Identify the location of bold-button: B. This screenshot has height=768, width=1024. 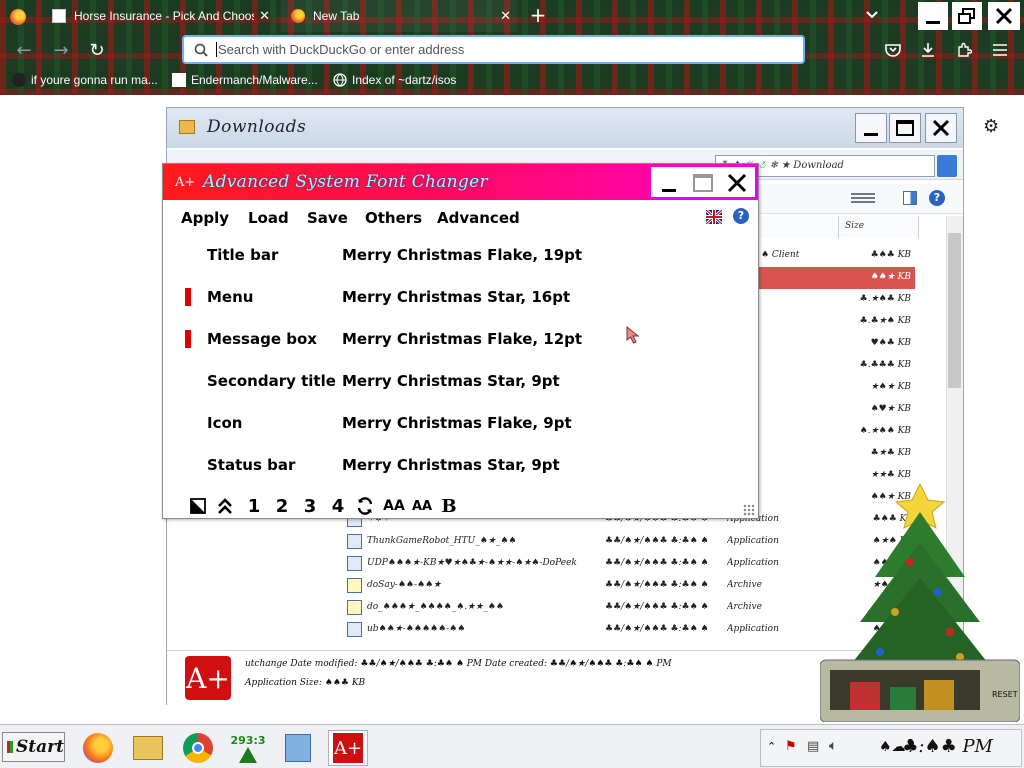
(449, 506).